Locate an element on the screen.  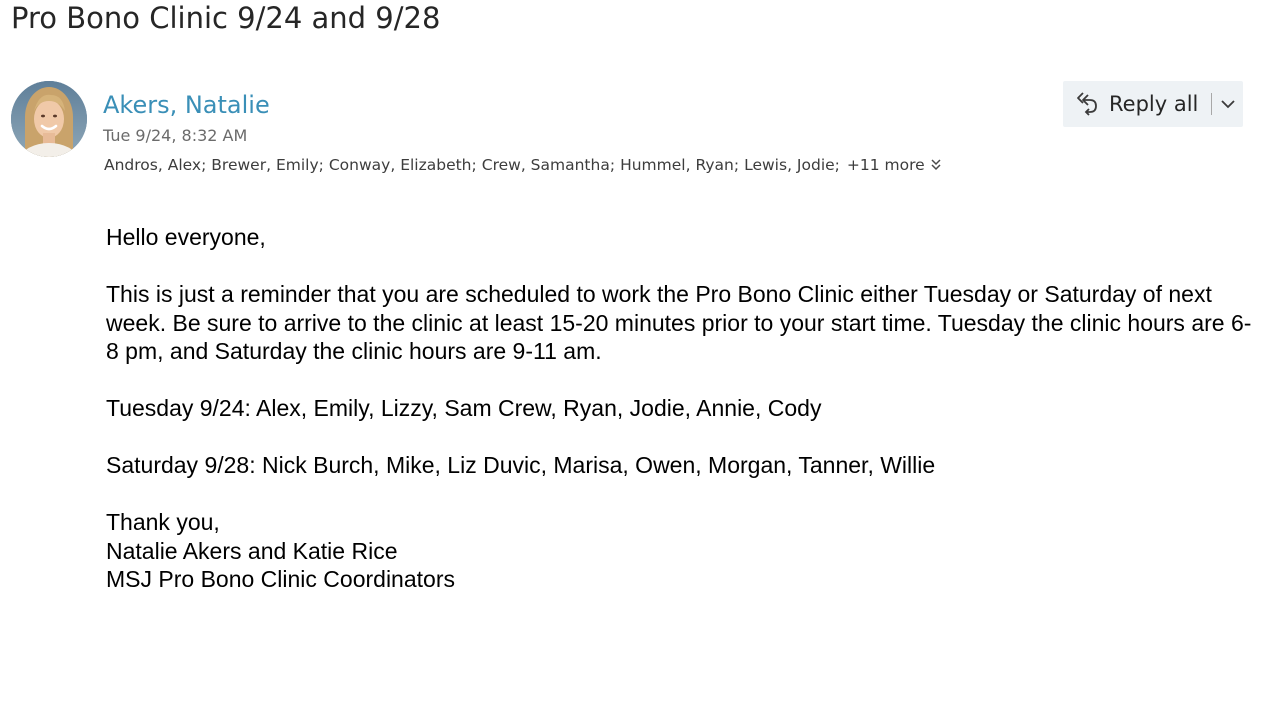
double-chevron-down-icon is located at coordinates (936, 165).